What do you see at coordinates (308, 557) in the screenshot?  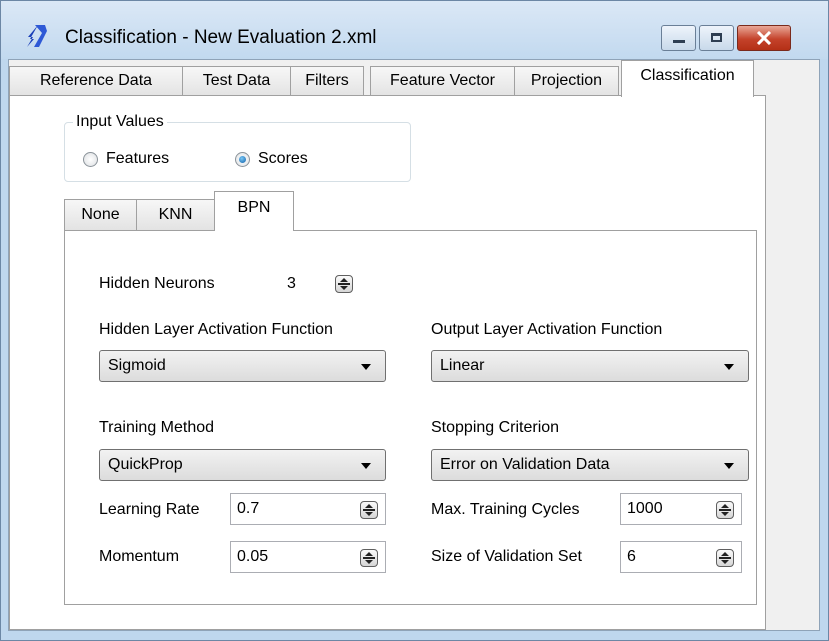 I see `momentum-input: 0.05` at bounding box center [308, 557].